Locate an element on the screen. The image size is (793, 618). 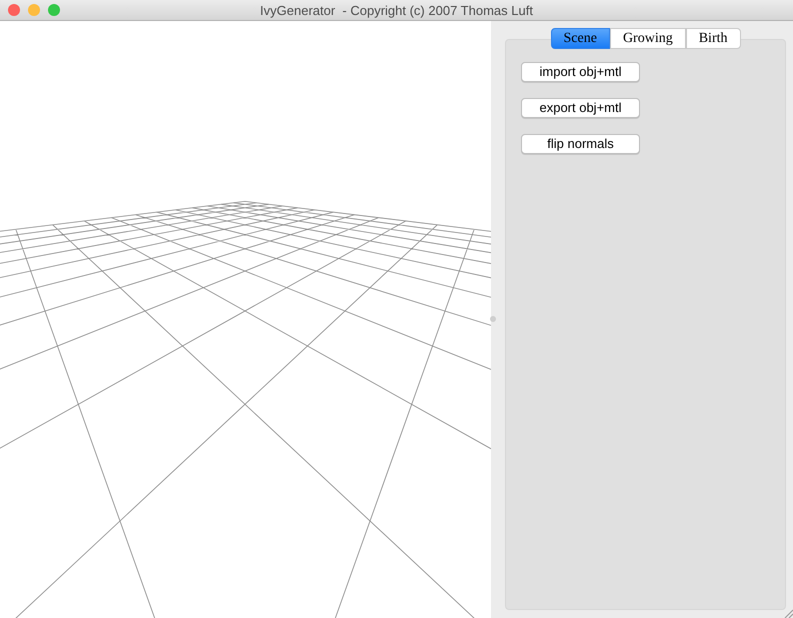
tab: Scene is located at coordinates (580, 38).